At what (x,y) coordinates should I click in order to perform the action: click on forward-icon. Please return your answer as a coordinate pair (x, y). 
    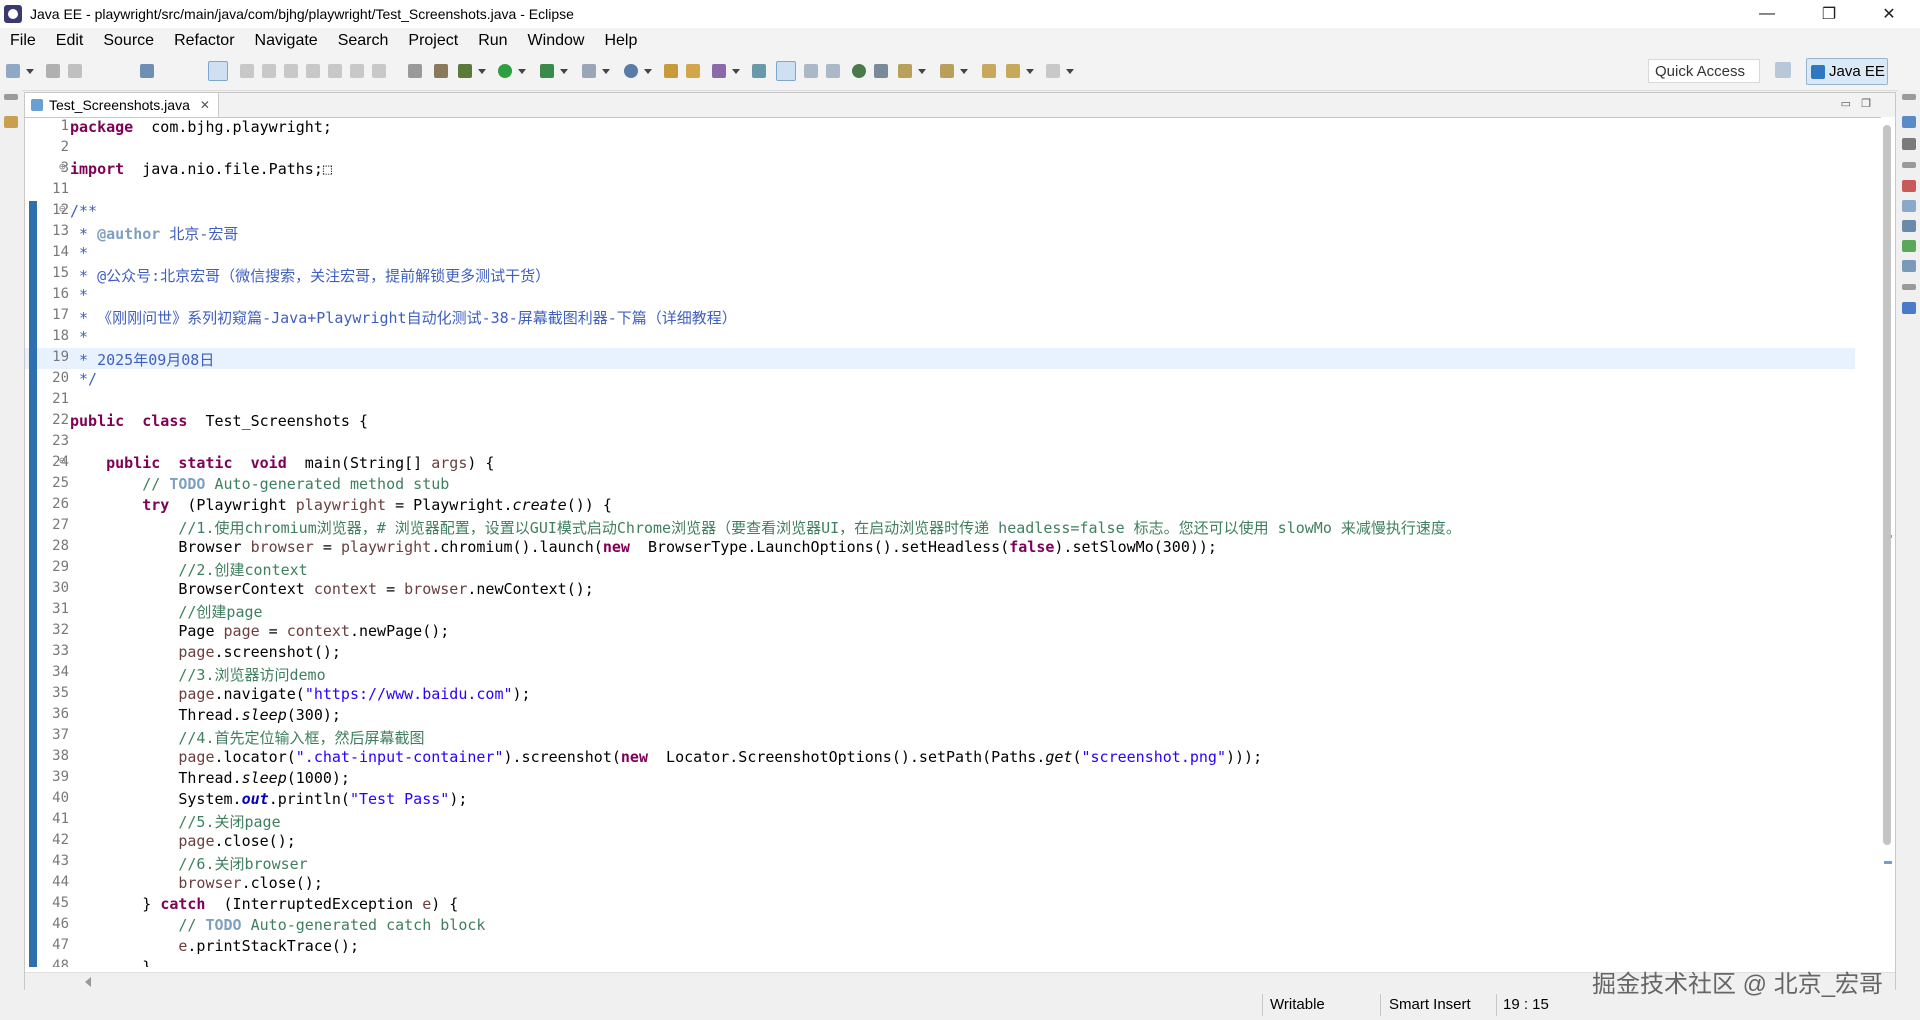
    Looking at the image, I should click on (1053, 71).